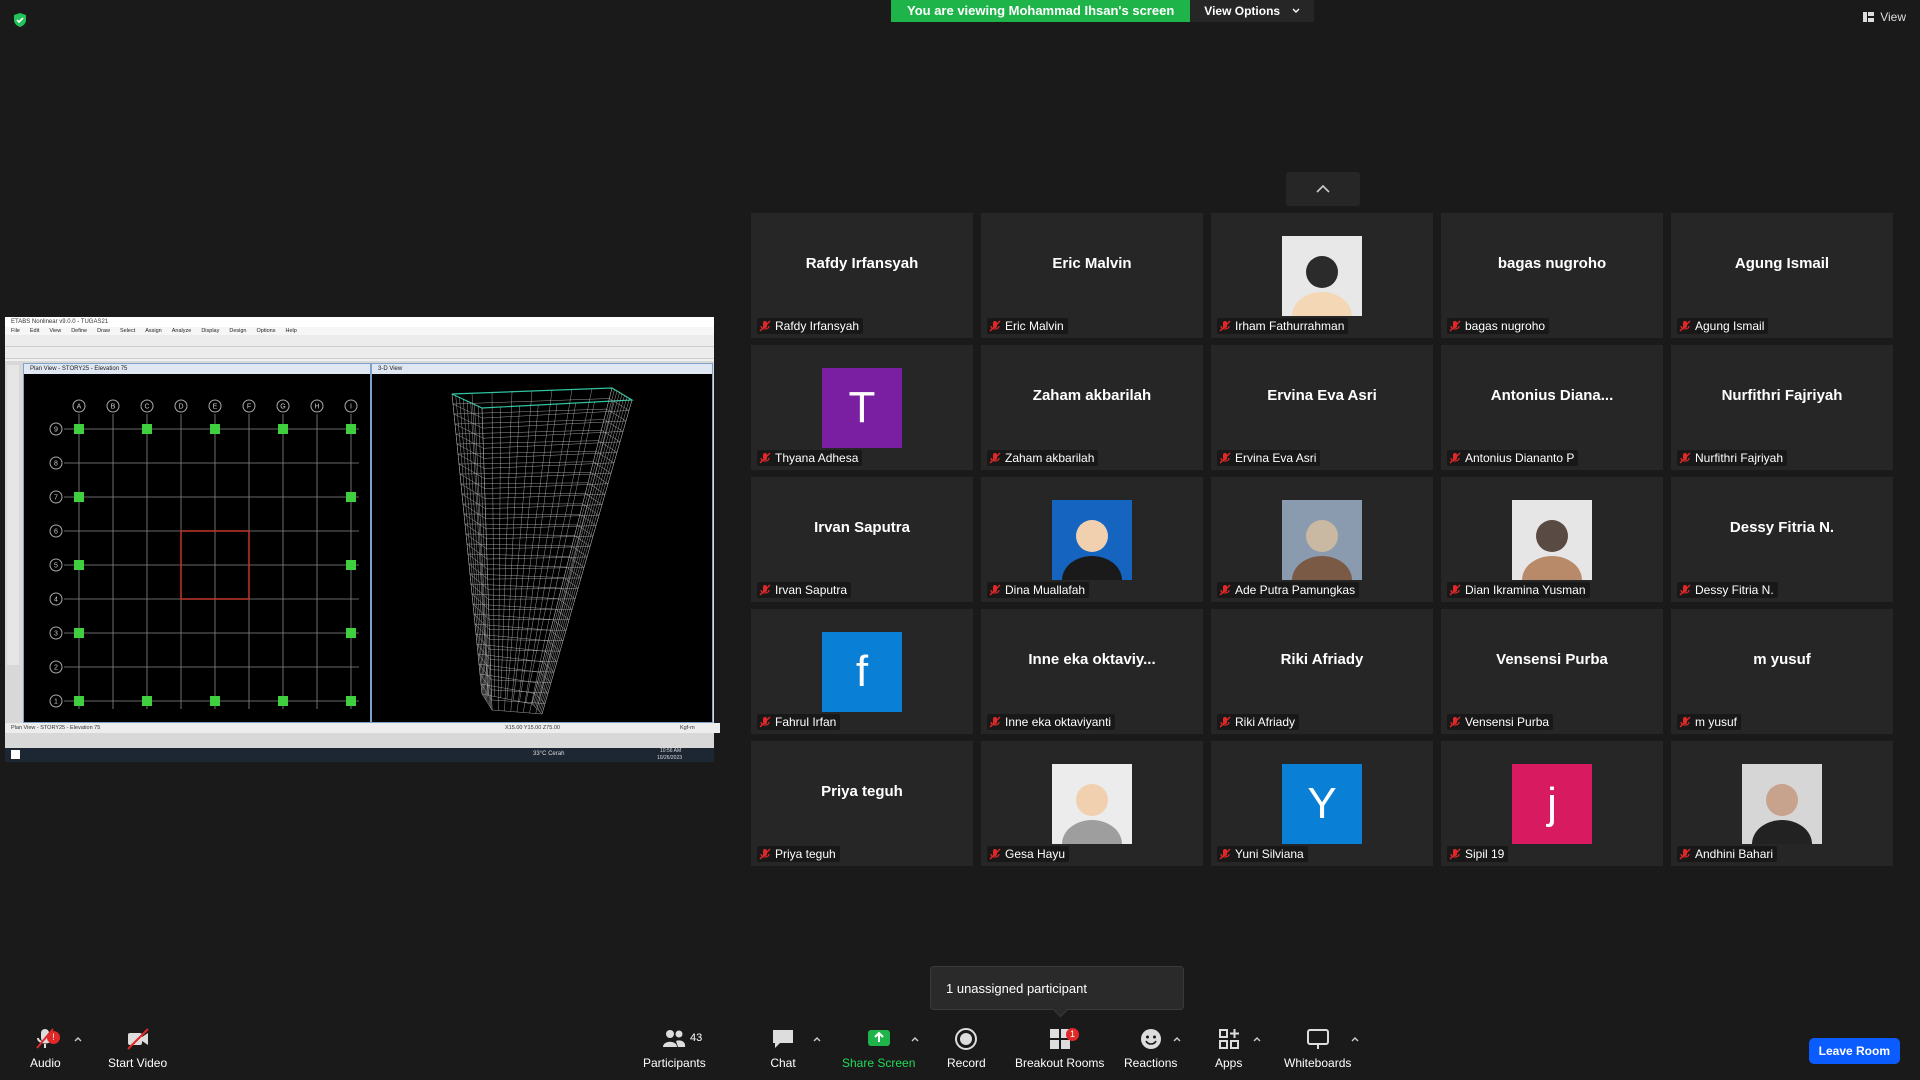 The height and width of the screenshot is (1080, 1920). Describe the element at coordinates (56, 702) in the screenshot. I see `grid-row-label: 1` at that location.